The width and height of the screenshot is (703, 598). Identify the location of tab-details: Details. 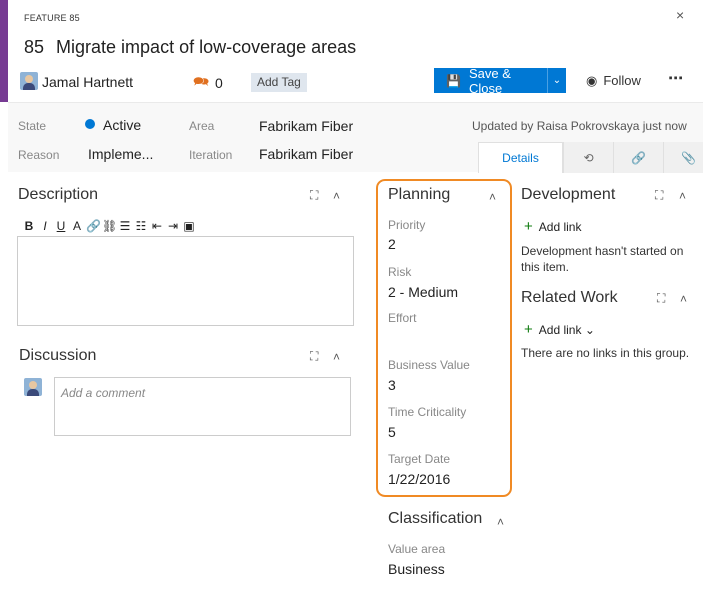
(520, 157).